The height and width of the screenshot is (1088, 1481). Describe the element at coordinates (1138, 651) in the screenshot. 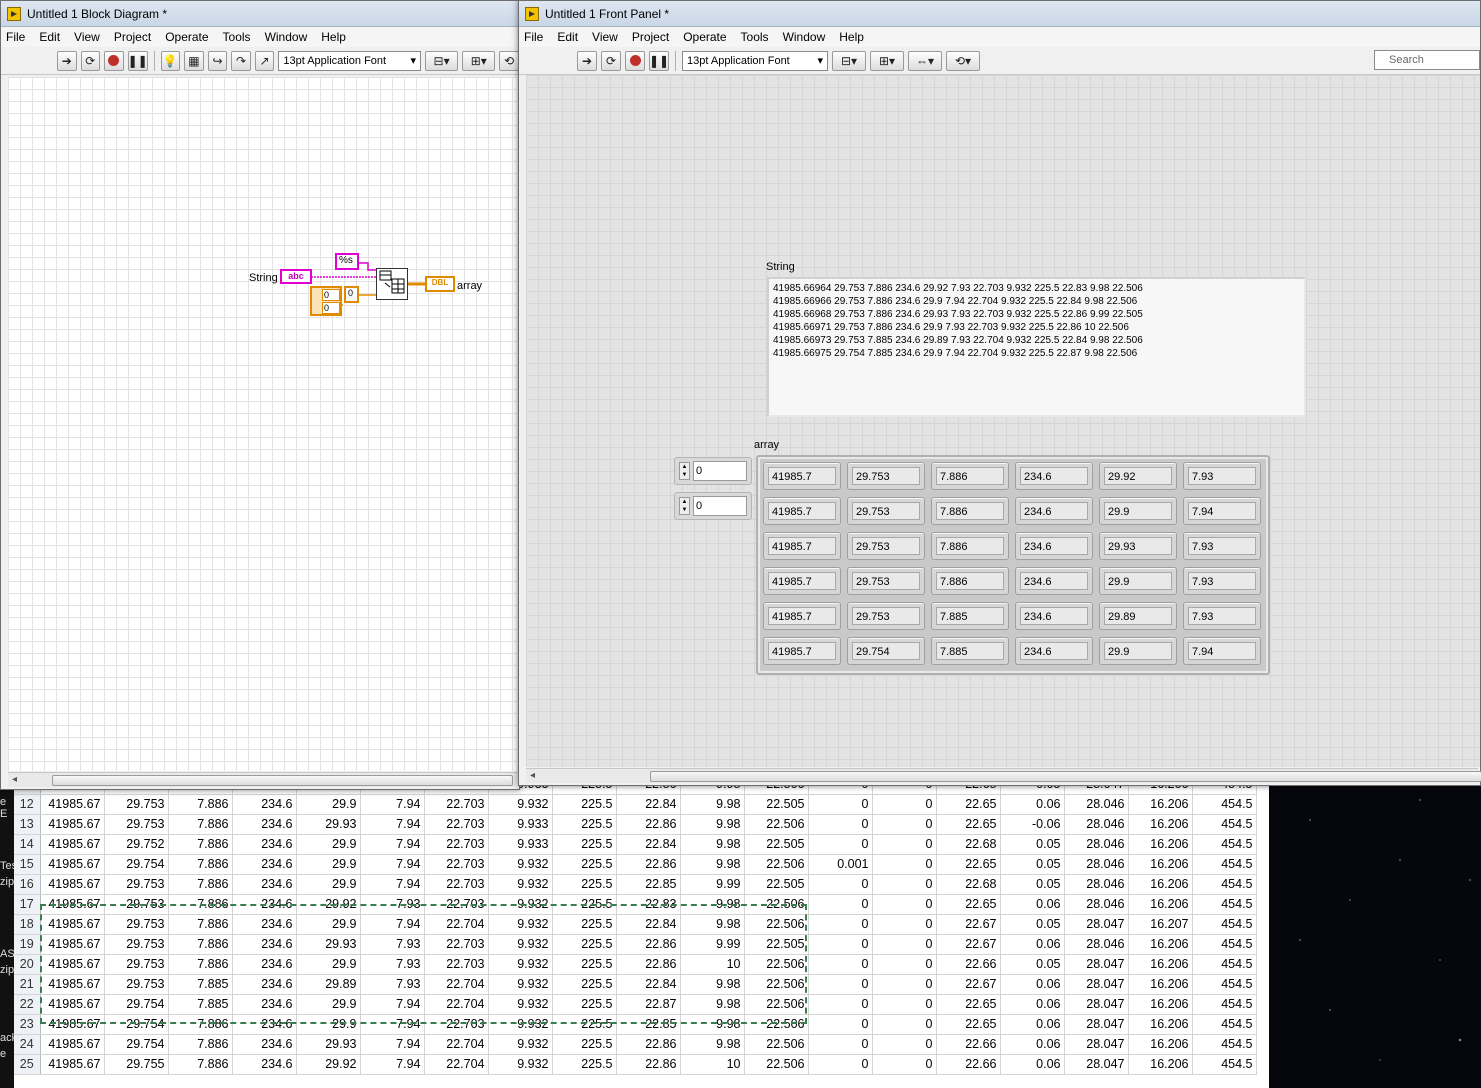

I see `array-element: 29.9` at that location.